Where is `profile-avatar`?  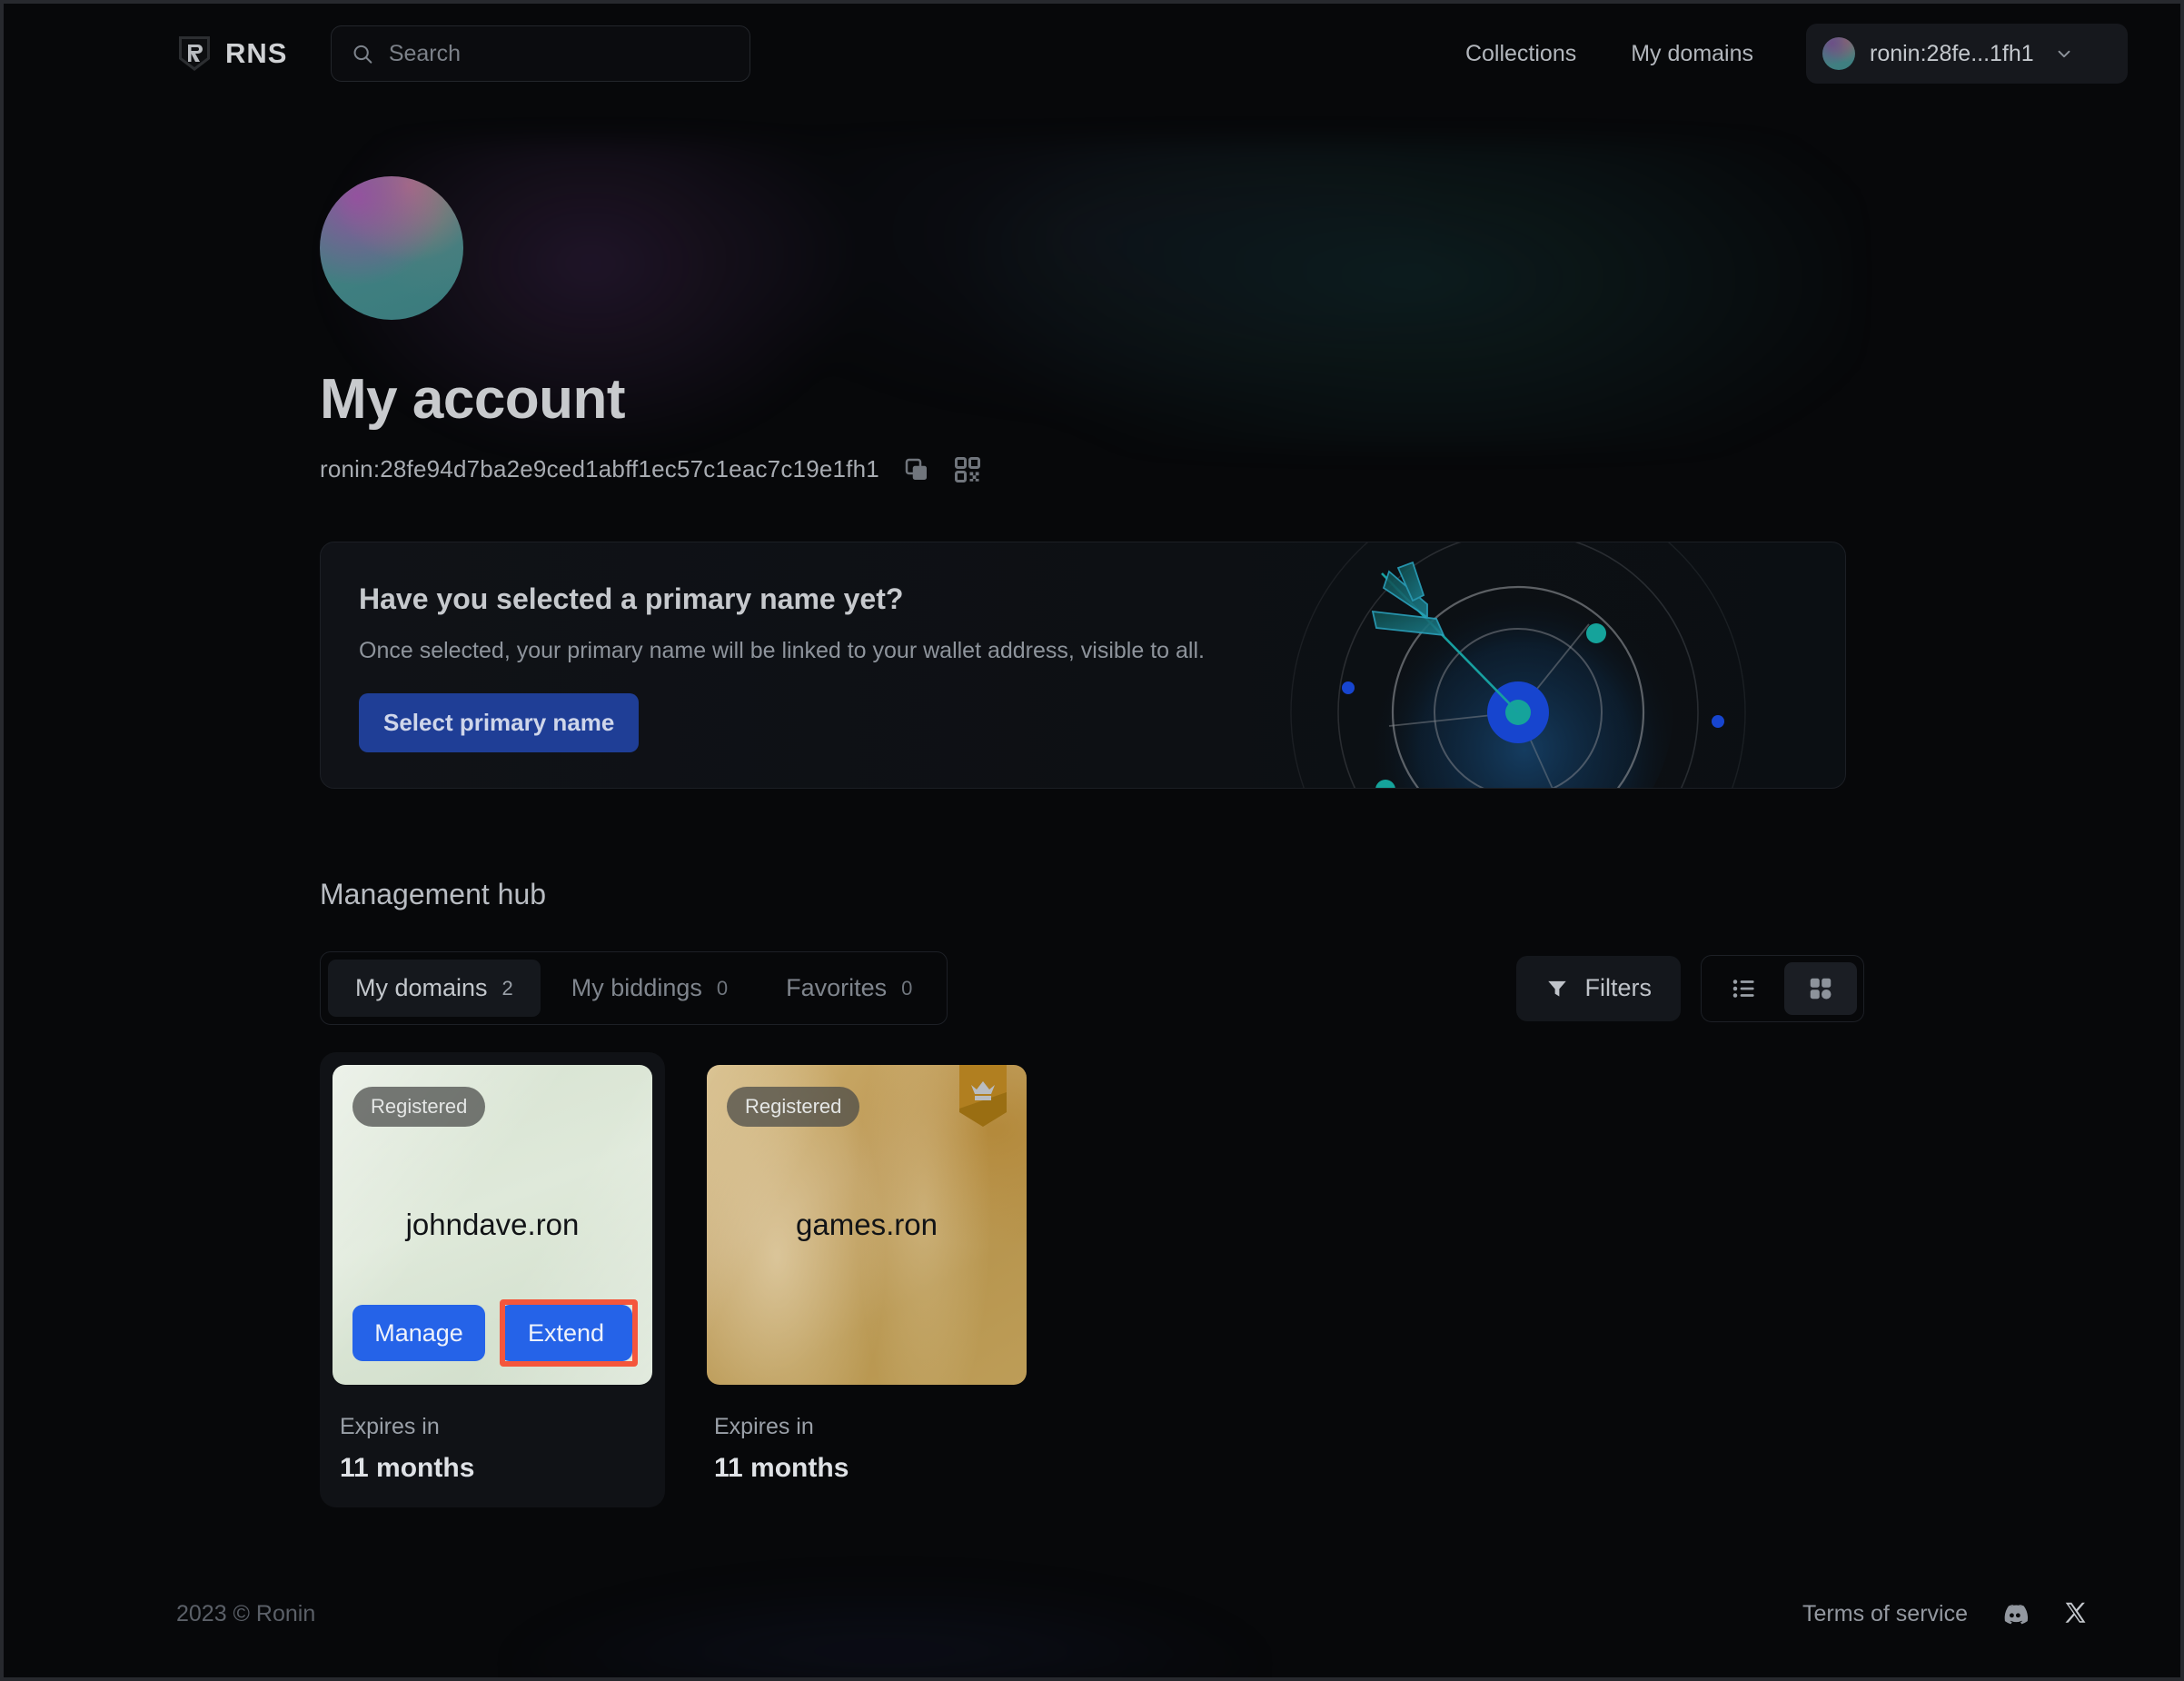
profile-avatar is located at coordinates (391, 248).